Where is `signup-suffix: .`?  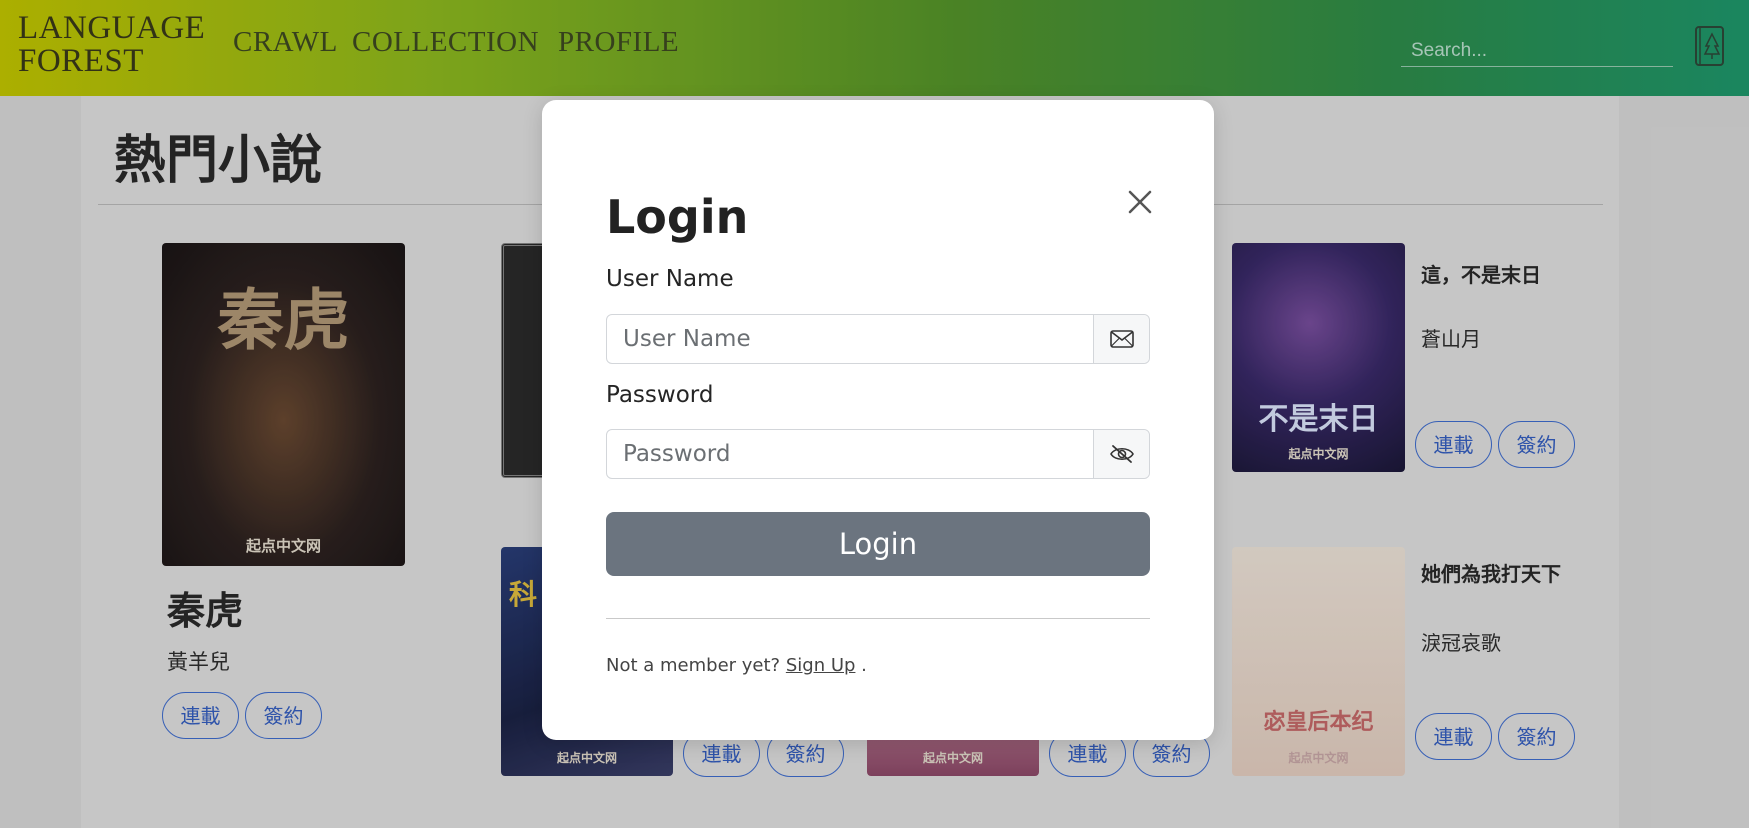
signup-suffix: . is located at coordinates (861, 665).